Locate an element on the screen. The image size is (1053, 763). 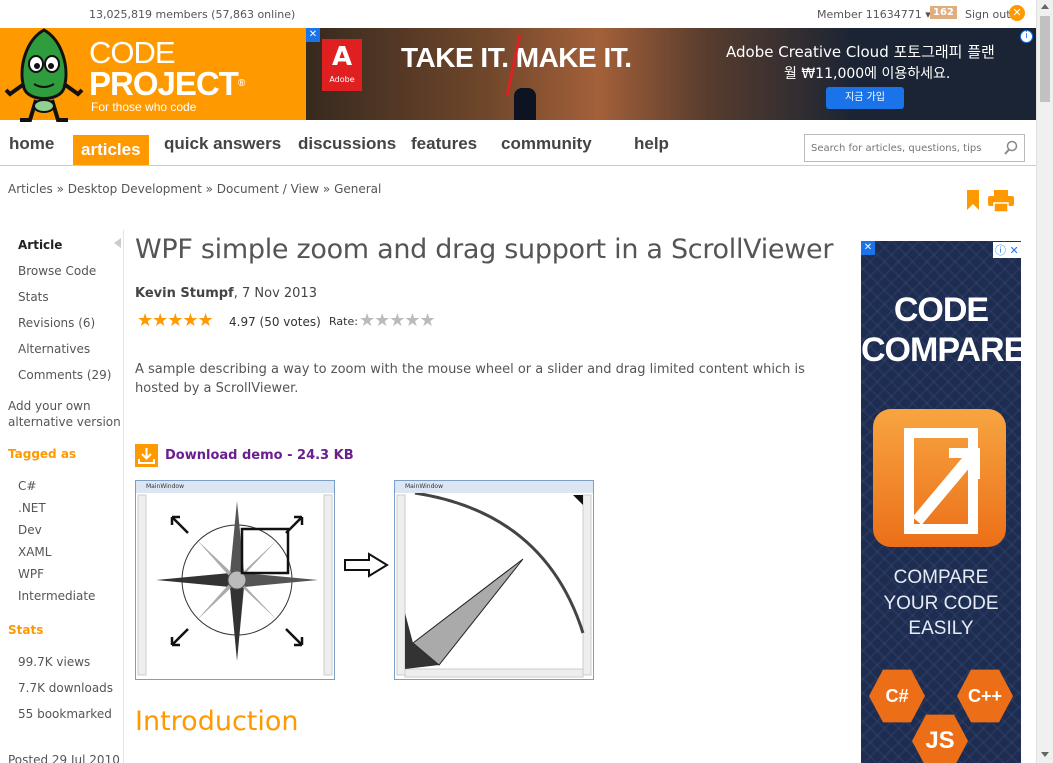
demo-screenshot-before: MainWindow is located at coordinates (235, 580).